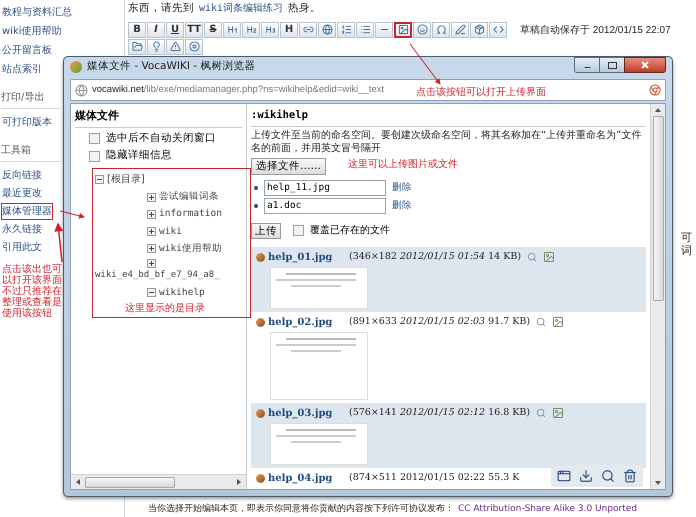  I want to click on code-icon, so click(498, 30).